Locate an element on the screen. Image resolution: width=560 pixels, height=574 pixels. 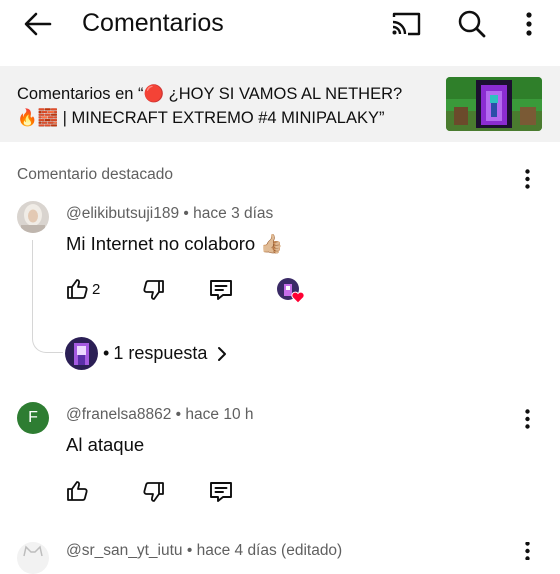
cast-icon is located at coordinates (406, 24).